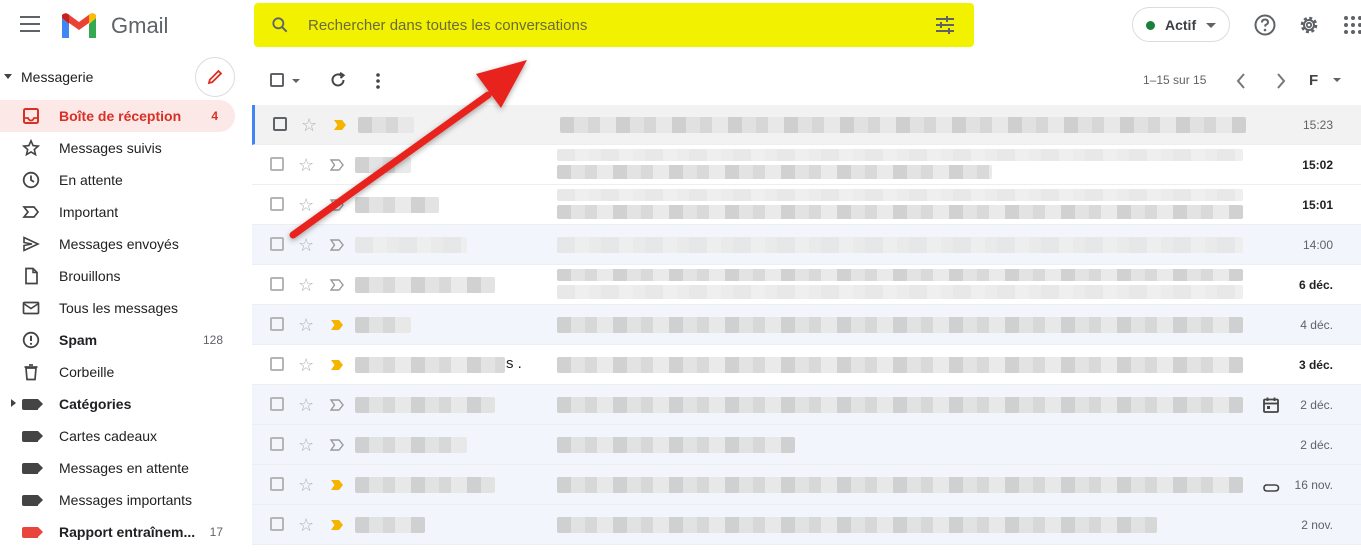 Image resolution: width=1361 pixels, height=555 pixels. Describe the element at coordinates (120, 500) in the screenshot. I see `sidebar-item-important-messages: Messages importants` at that location.